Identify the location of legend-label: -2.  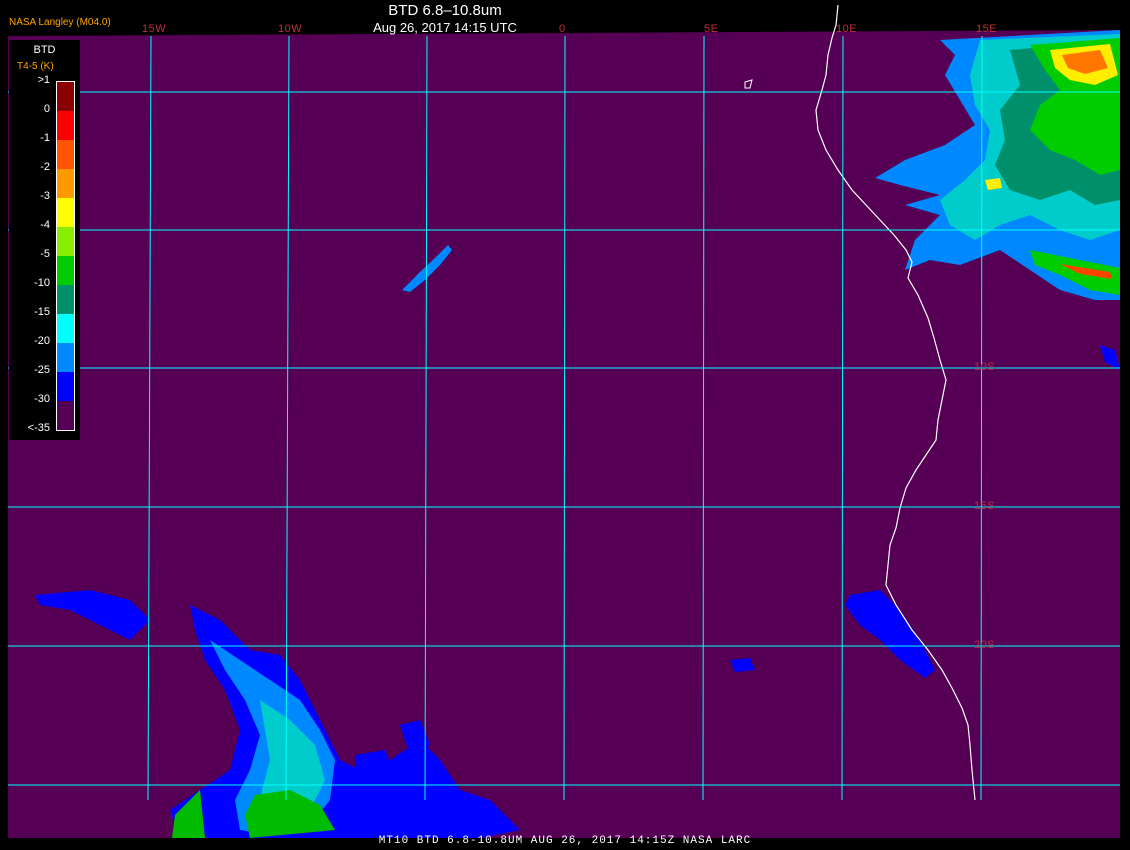
(45, 167).